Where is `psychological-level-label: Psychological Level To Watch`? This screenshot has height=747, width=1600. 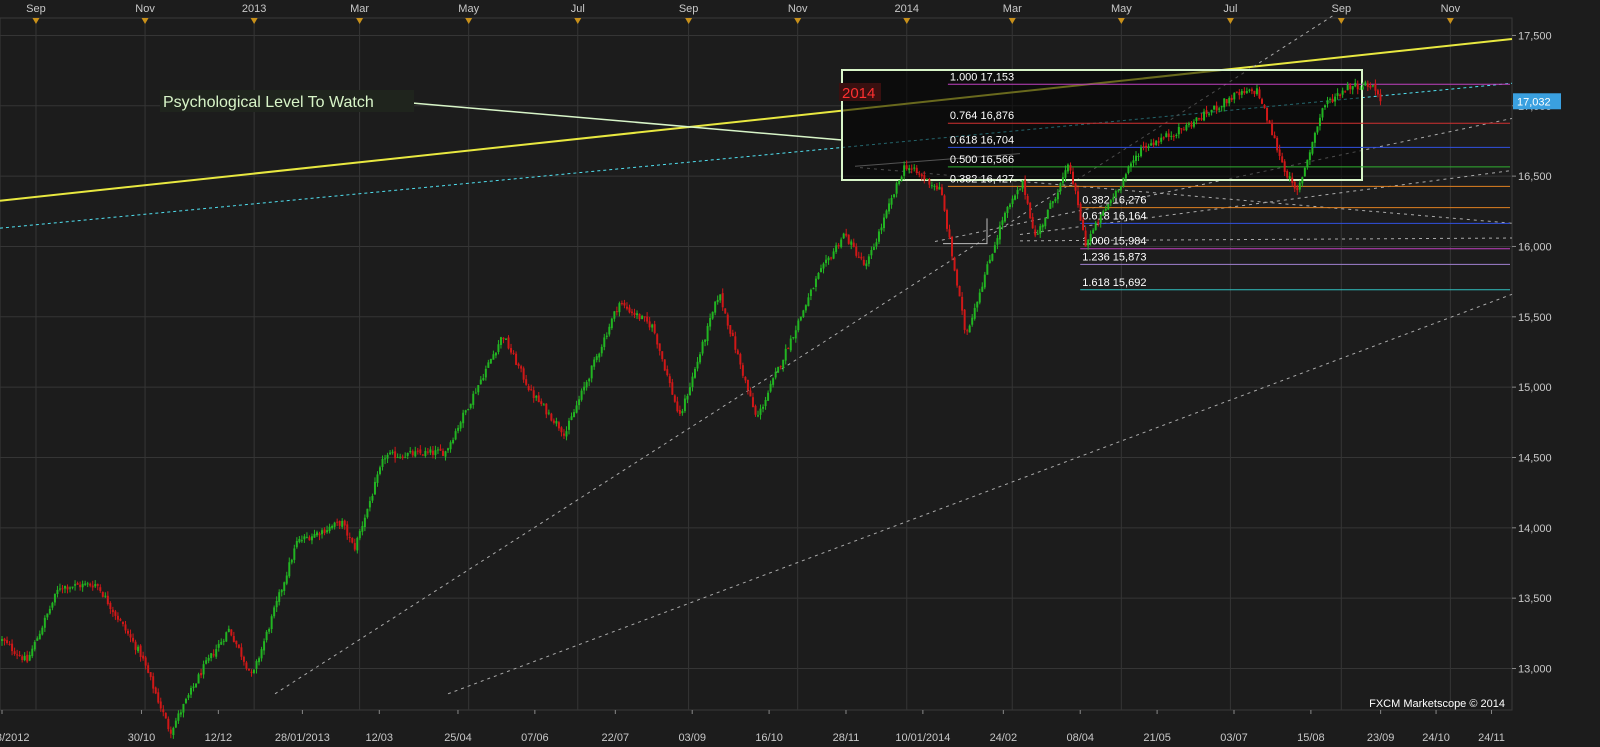 psychological-level-label: Psychological Level To Watch is located at coordinates (268, 102).